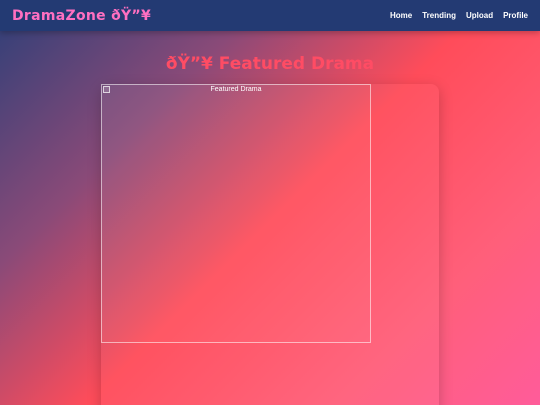 The height and width of the screenshot is (405, 540). What do you see at coordinates (515, 15) in the screenshot?
I see `nav-link-profile: Profile` at bounding box center [515, 15].